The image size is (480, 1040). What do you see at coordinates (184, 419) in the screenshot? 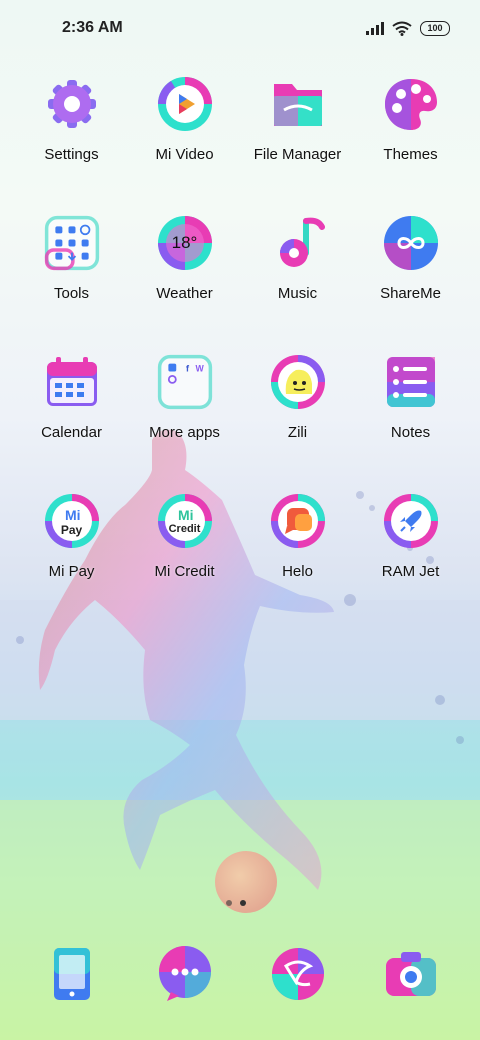
I see `app-more-apps-folder: f W More apps` at bounding box center [184, 419].